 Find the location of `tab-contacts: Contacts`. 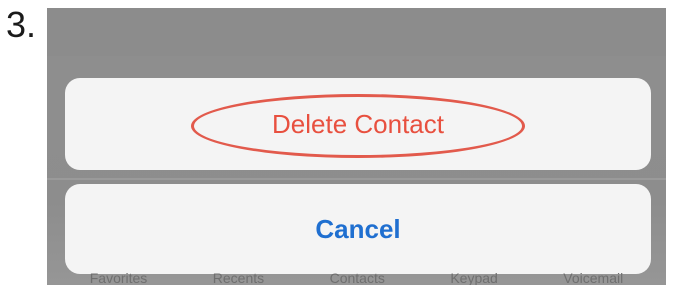

tab-contacts: Contacts is located at coordinates (357, 278).